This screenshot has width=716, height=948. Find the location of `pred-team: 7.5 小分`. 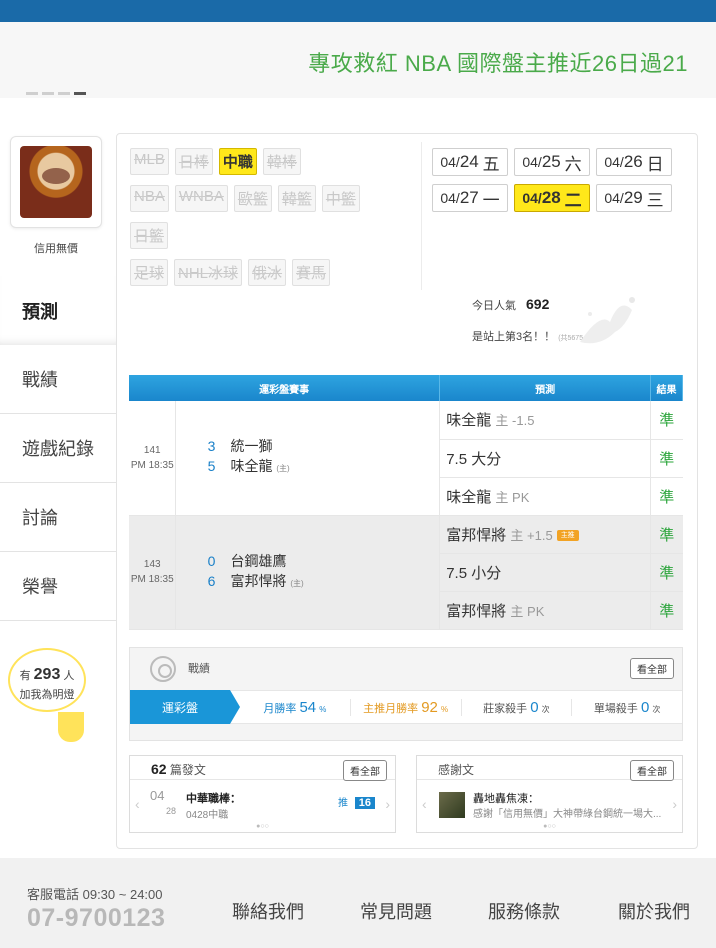

pred-team: 7.5 小分 is located at coordinates (474, 573).